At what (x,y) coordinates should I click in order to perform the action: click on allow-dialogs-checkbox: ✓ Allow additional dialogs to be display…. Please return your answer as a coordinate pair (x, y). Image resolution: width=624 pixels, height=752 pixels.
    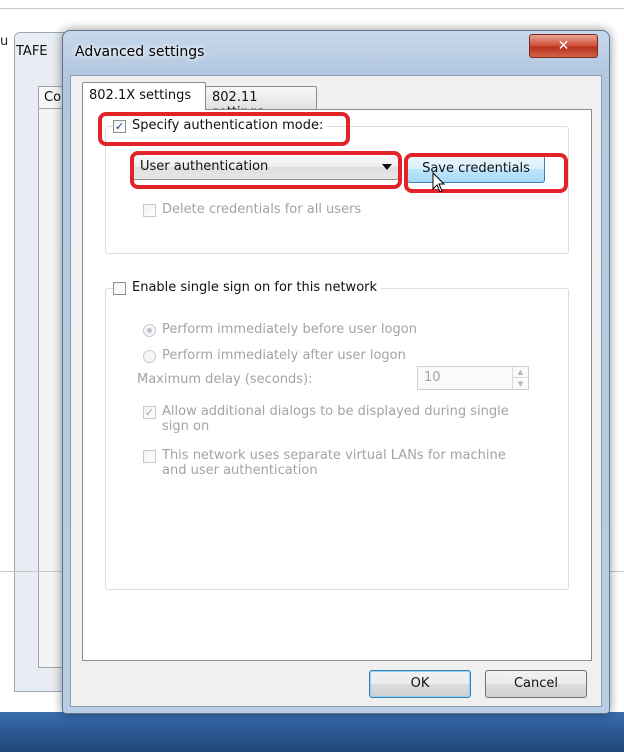
    Looking at the image, I should click on (333, 419).